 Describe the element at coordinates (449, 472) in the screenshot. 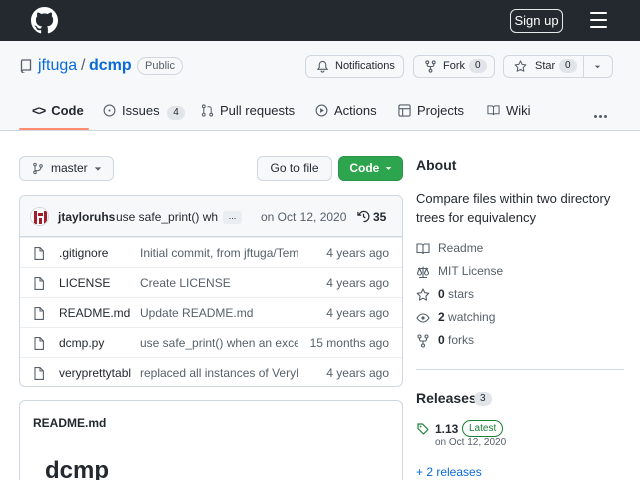

I see `more-releases-link: + 2 releases` at that location.